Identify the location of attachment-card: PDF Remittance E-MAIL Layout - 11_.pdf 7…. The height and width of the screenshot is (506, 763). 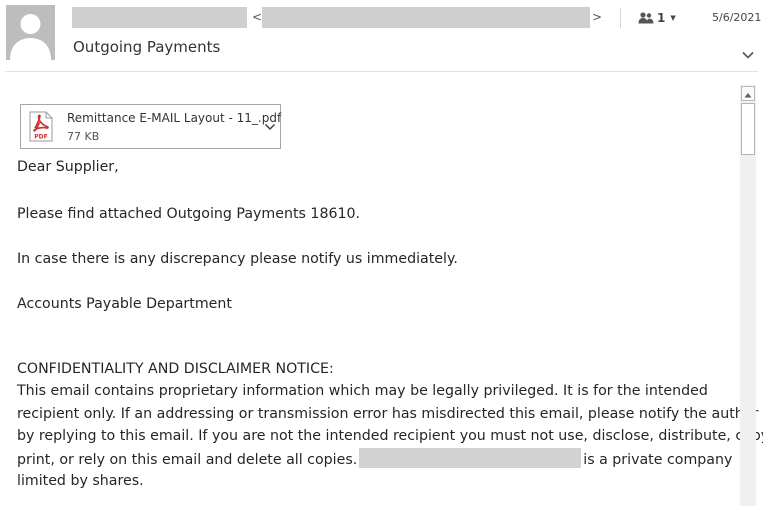
(150, 126).